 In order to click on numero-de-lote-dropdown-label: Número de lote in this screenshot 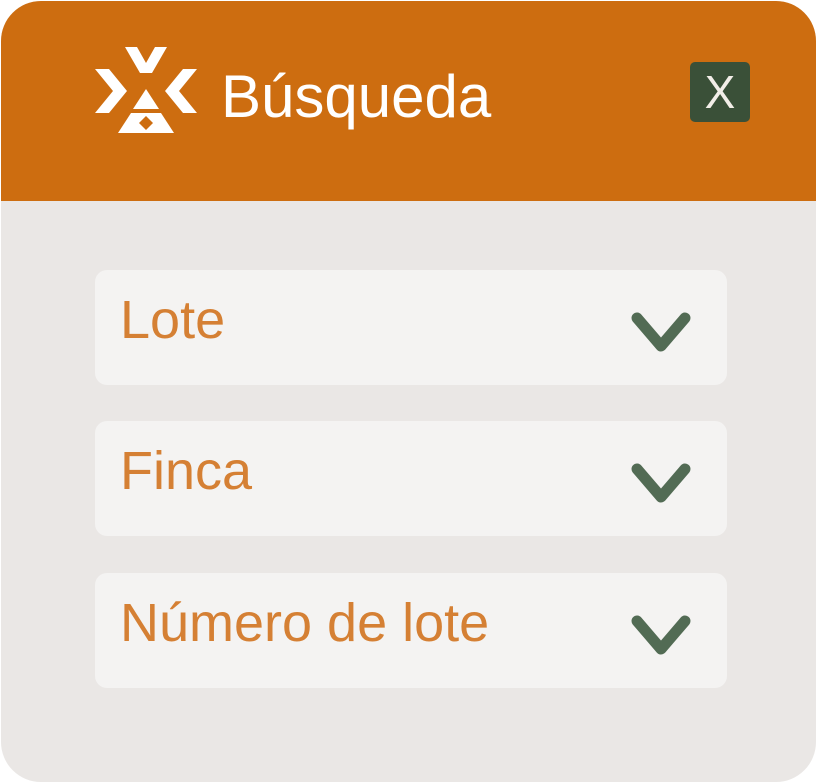, I will do `click(305, 623)`.